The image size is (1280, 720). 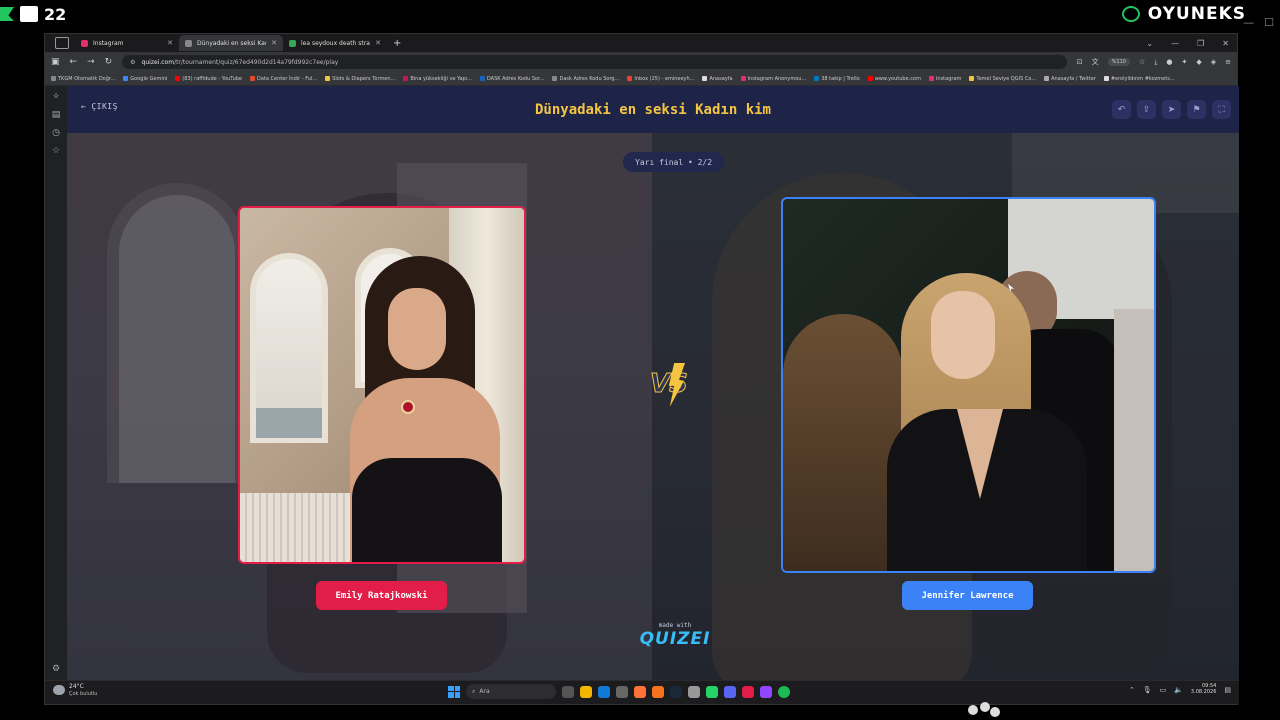 What do you see at coordinates (231, 43) in the screenshot?
I see `tab-quiz: Dünyadaki en seksi Kadın kim ✕` at bounding box center [231, 43].